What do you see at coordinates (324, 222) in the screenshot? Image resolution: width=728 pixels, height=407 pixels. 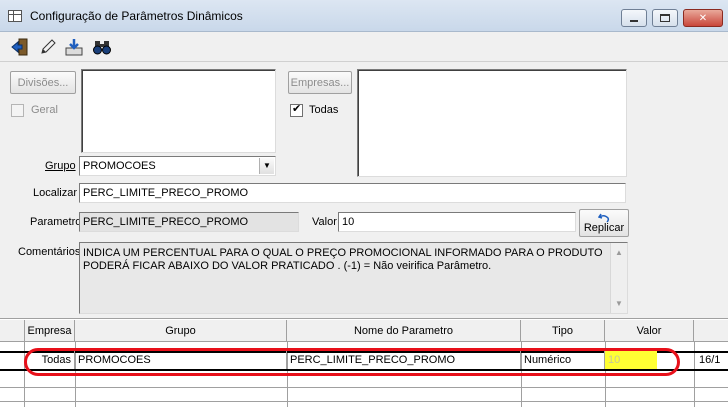 I see `valor-label: Valor` at bounding box center [324, 222].